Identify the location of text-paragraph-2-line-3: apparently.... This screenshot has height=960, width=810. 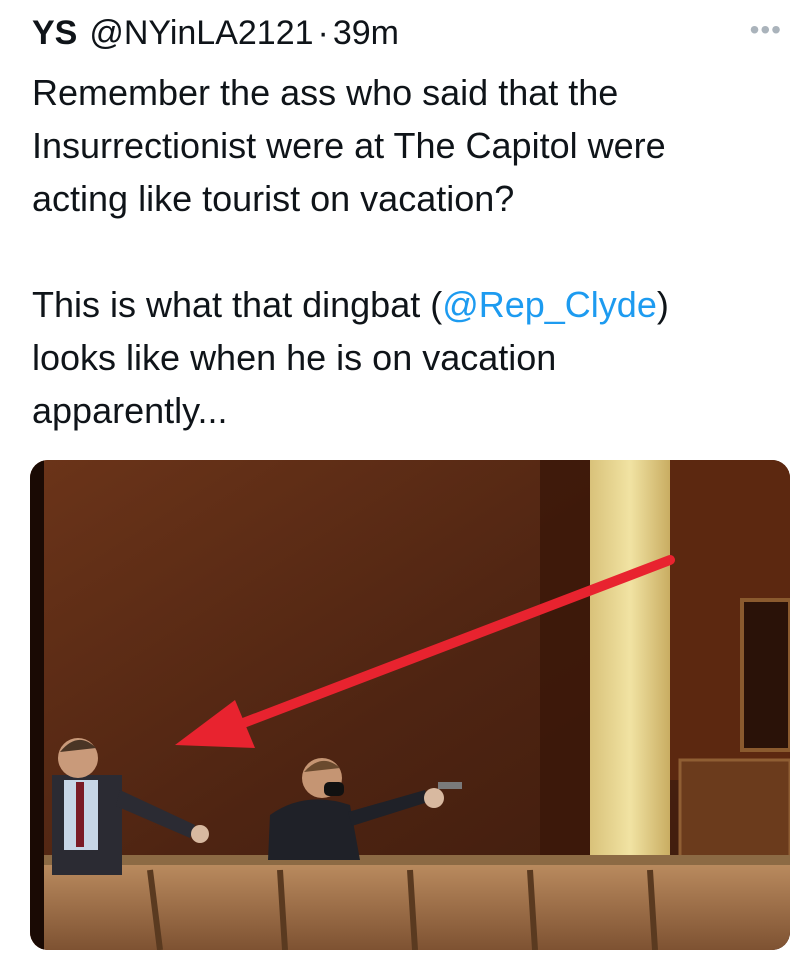
(130, 410).